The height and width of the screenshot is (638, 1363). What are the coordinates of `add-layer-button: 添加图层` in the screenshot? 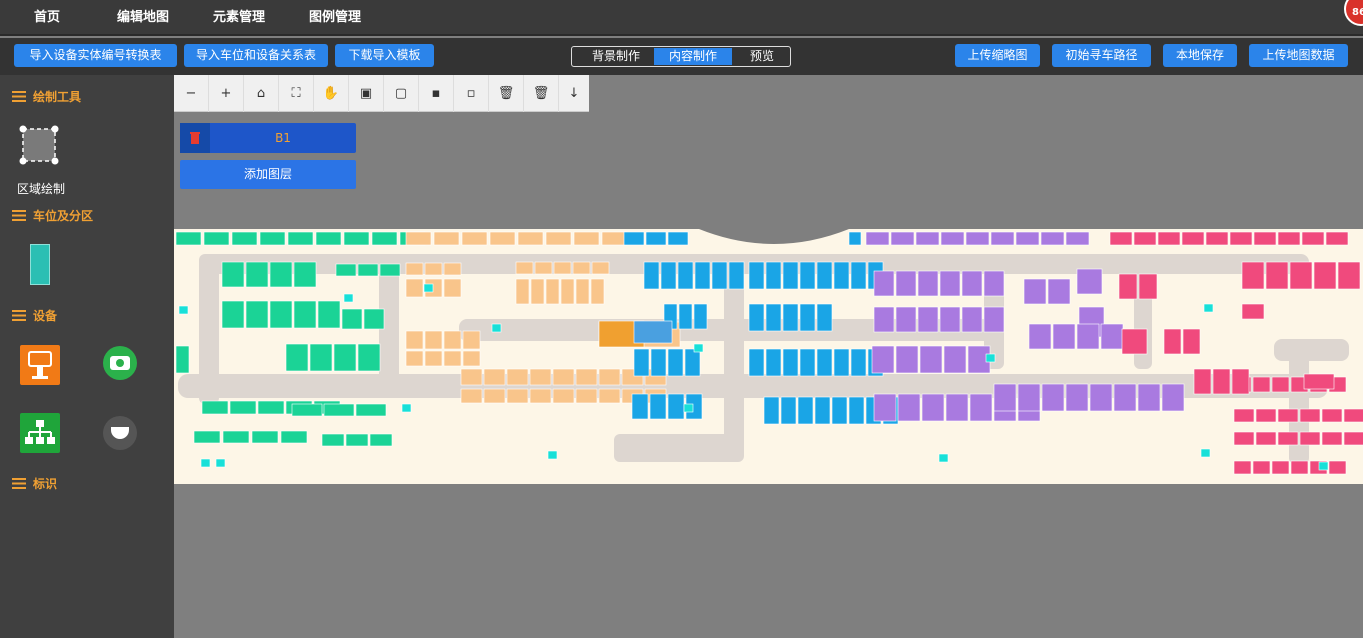 It's located at (268, 174).